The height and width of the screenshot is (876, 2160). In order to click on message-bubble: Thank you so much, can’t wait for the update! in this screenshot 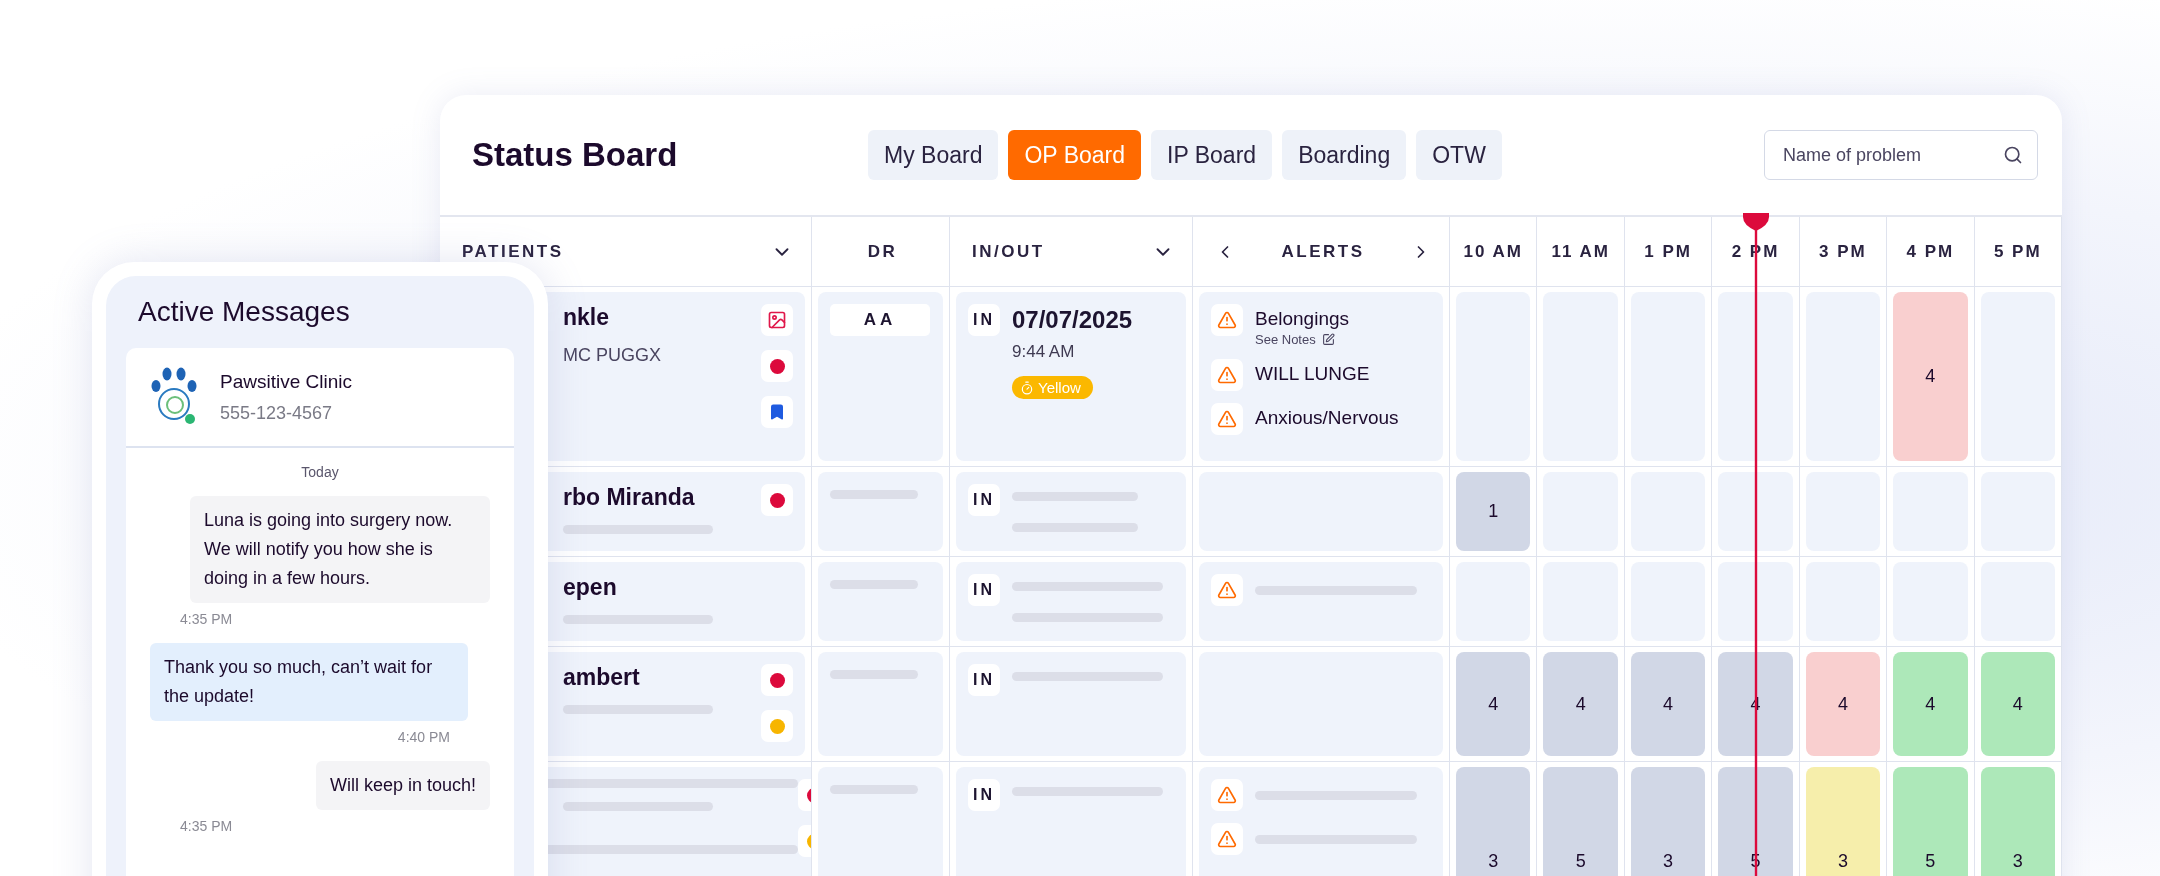, I will do `click(309, 682)`.